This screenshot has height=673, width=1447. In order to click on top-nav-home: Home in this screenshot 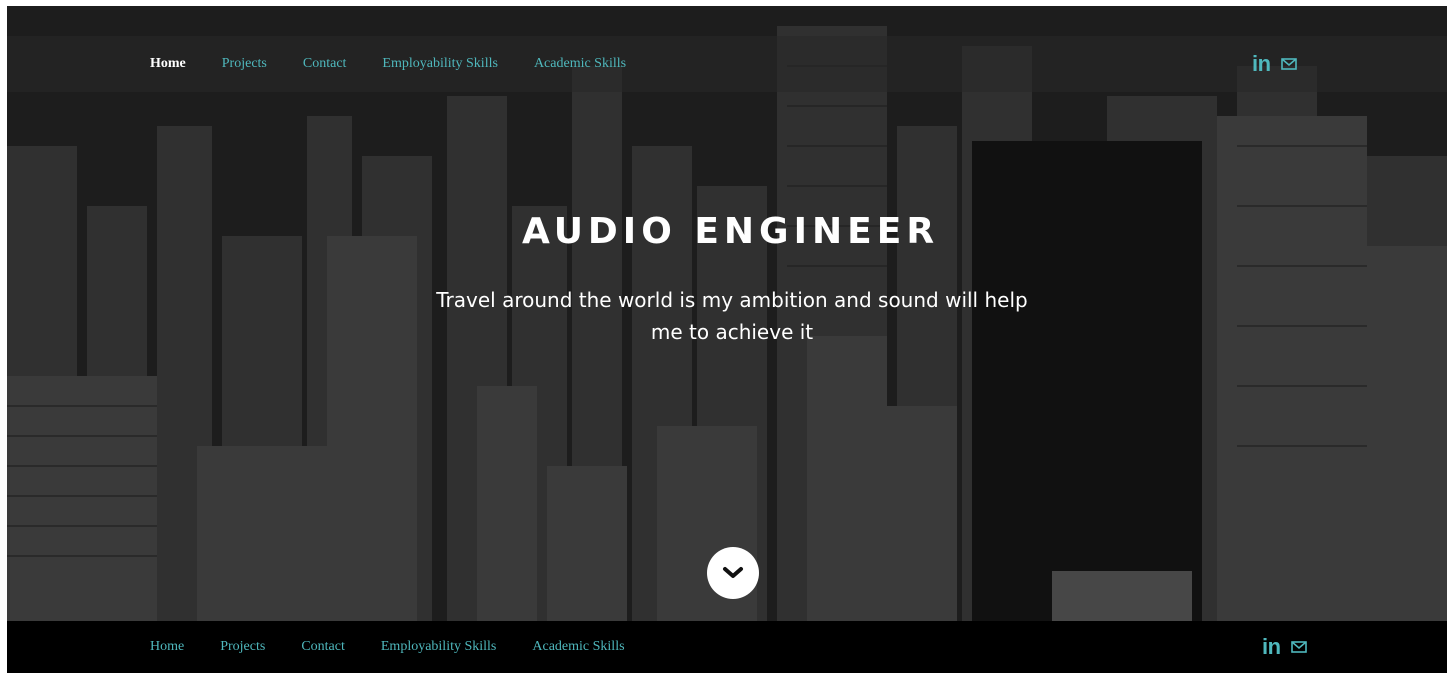, I will do `click(168, 64)`.